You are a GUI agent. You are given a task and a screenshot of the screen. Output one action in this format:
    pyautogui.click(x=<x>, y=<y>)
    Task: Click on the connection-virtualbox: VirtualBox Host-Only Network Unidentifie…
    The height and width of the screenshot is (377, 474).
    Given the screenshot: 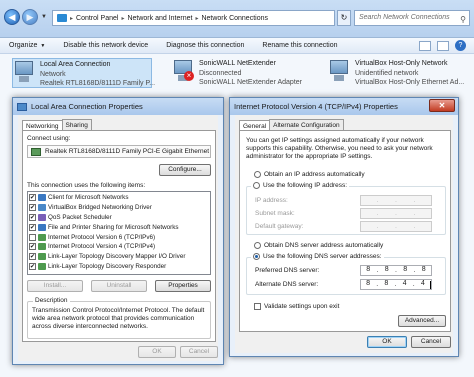 What is the action you would take?
    pyautogui.click(x=400, y=73)
    